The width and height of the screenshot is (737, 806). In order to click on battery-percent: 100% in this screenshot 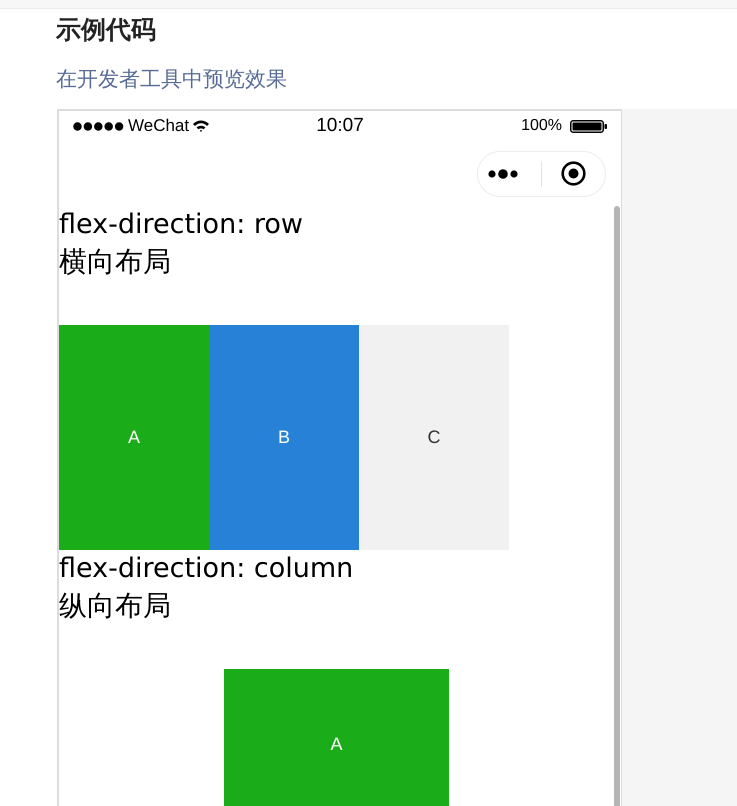, I will do `click(541, 126)`.